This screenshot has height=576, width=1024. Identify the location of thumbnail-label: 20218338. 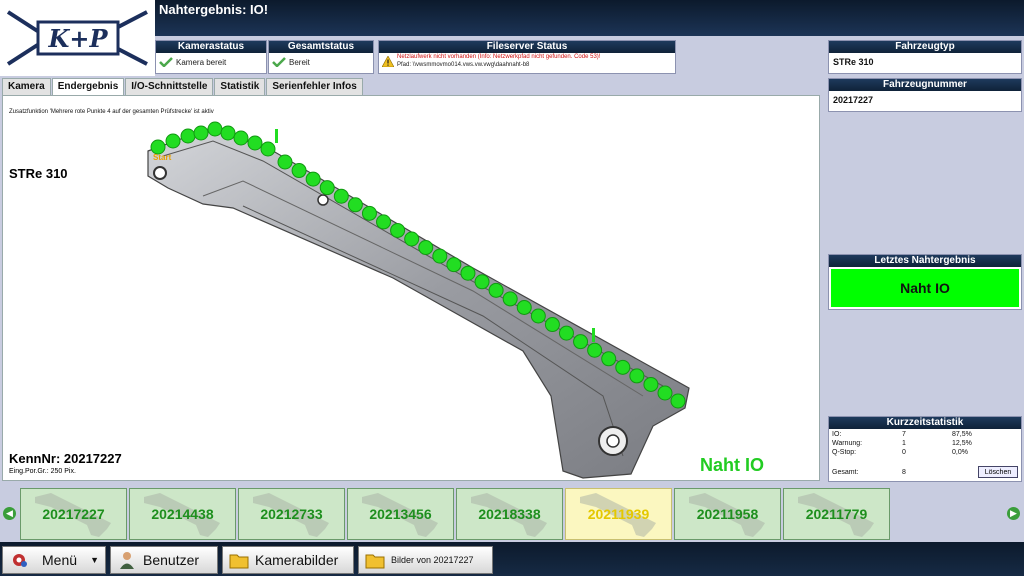
(509, 514).